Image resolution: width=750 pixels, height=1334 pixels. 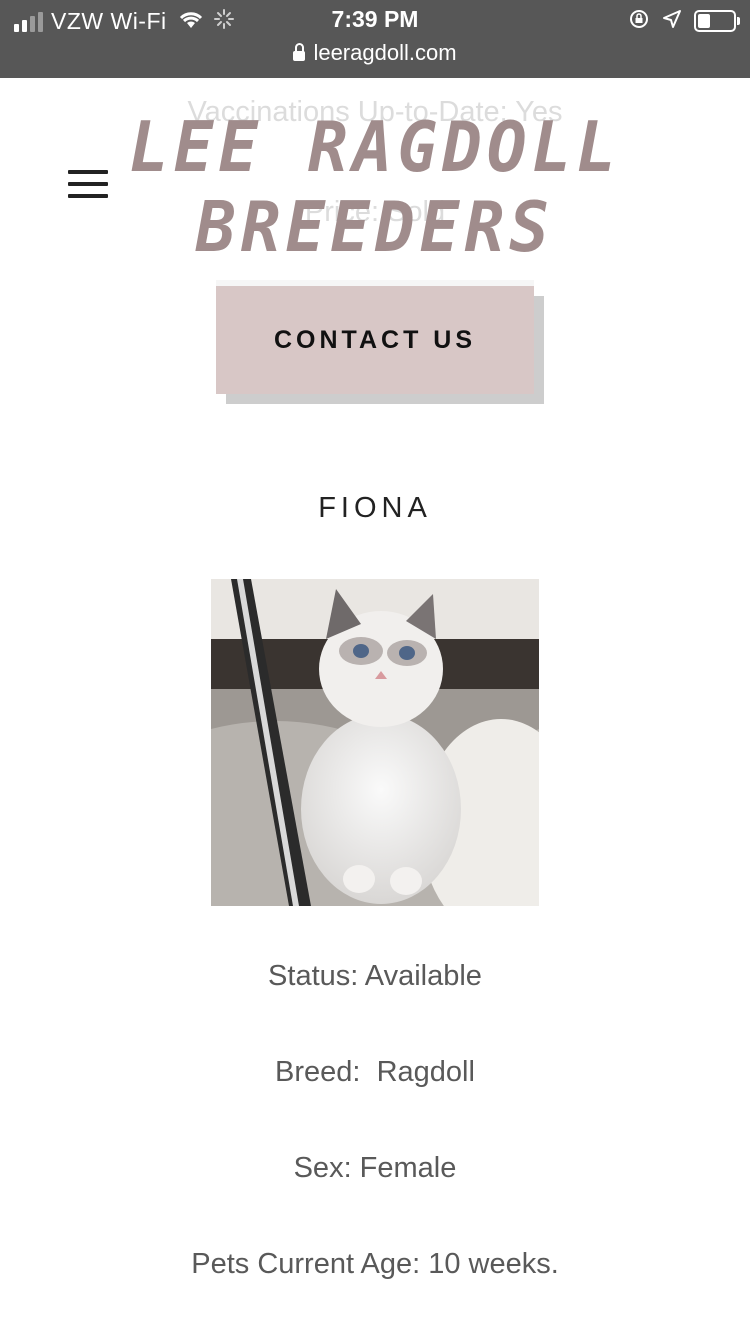 What do you see at coordinates (375, 39) in the screenshot?
I see `status-bar: VZW Wi-Fi 7:39 PM leeragdoll.com` at bounding box center [375, 39].